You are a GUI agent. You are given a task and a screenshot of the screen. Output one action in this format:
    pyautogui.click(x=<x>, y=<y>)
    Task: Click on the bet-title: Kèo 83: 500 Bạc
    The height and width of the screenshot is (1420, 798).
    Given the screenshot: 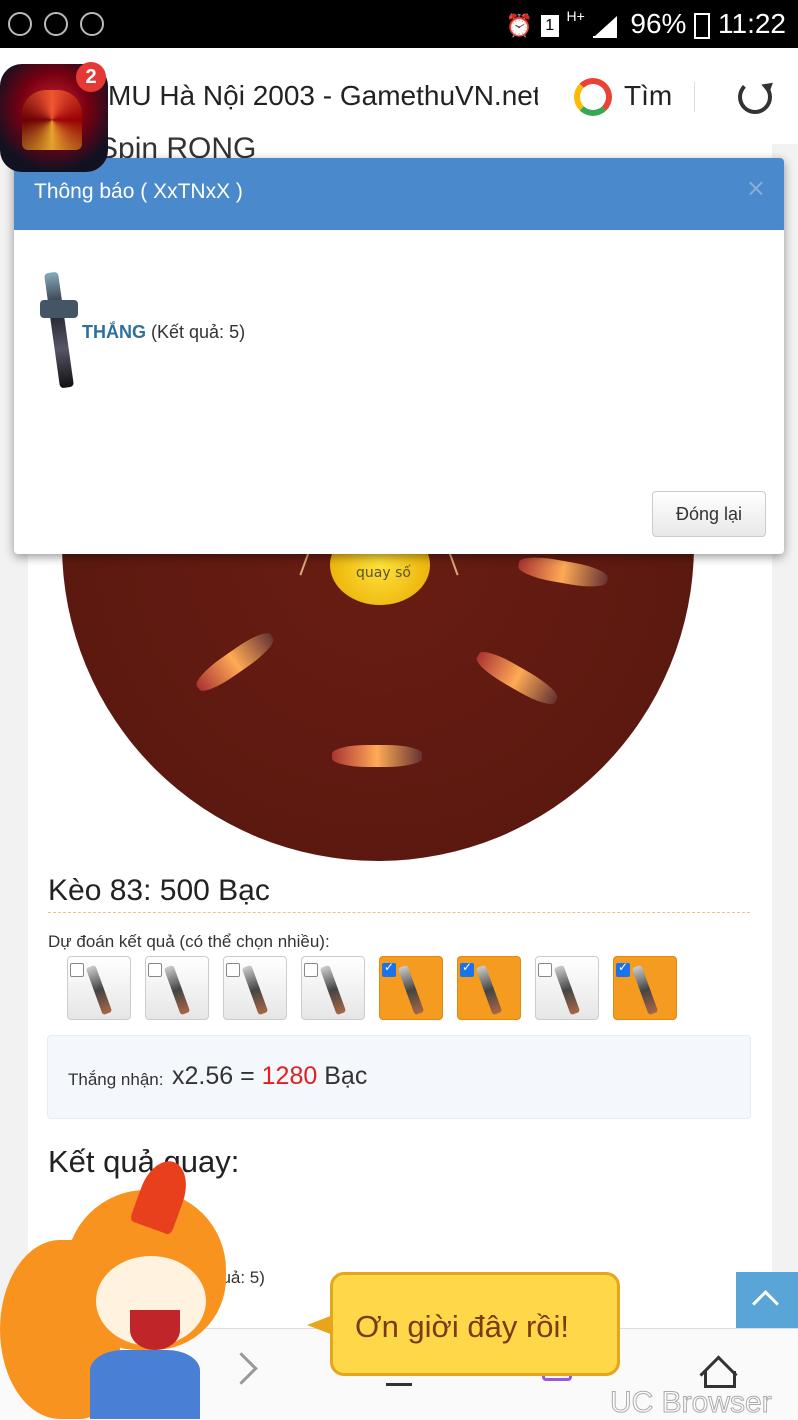 What is the action you would take?
    pyautogui.click(x=159, y=890)
    